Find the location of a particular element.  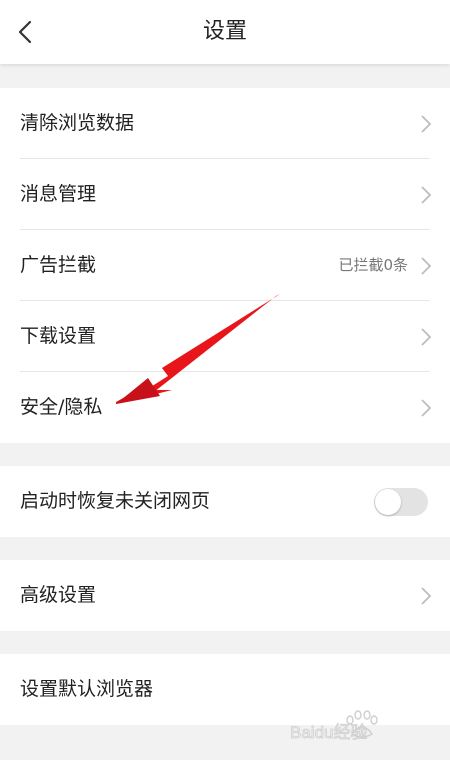

settings-group-startup: 启动时恢复未关闭网页 is located at coordinates (225, 501).